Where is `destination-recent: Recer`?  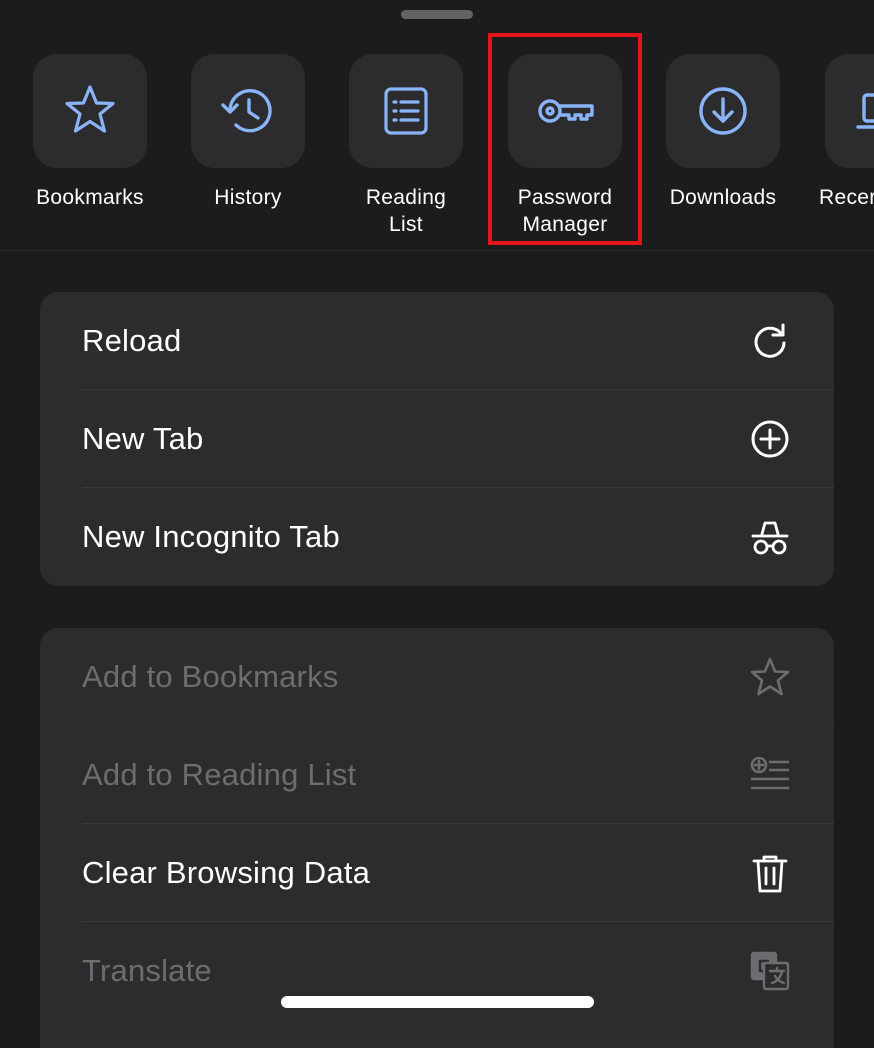
destination-recent: Recer is located at coordinates (846, 132).